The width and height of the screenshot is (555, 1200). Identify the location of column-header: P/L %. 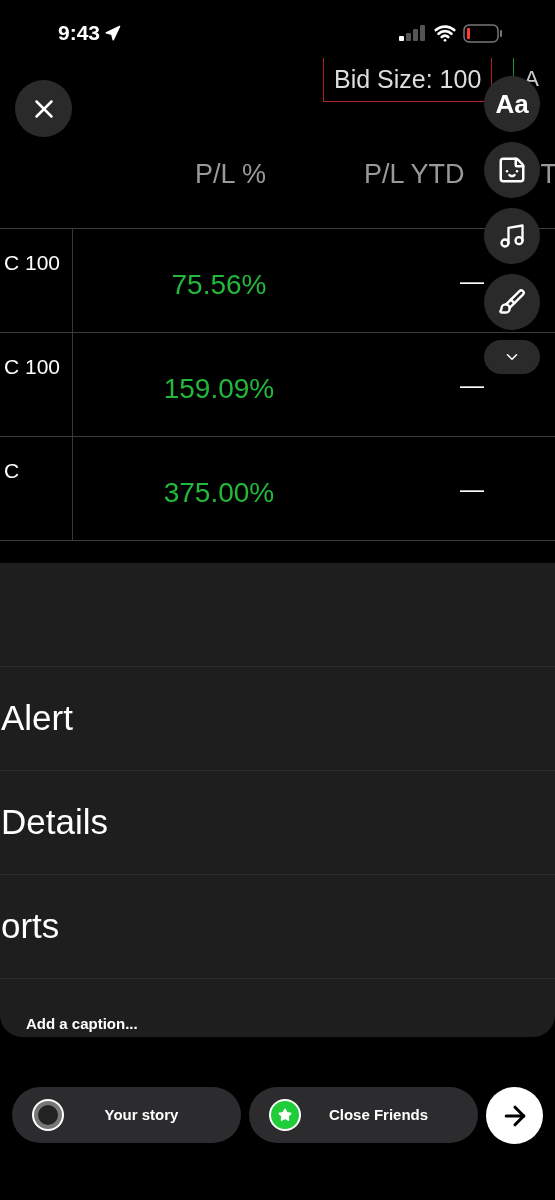
(231, 174).